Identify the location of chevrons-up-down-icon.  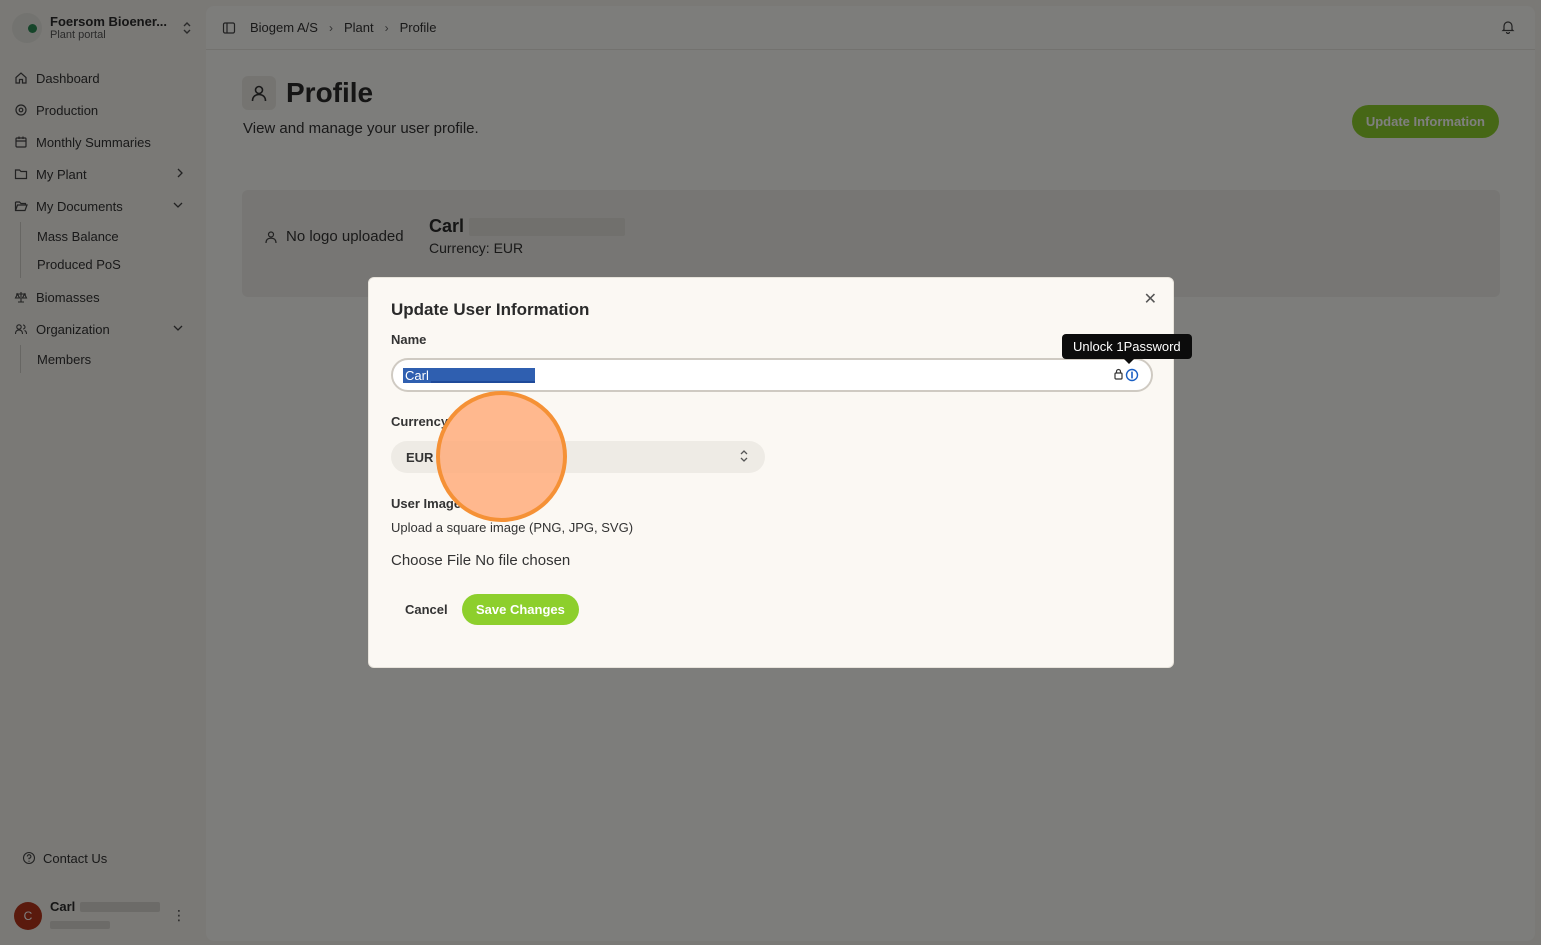
(744, 456).